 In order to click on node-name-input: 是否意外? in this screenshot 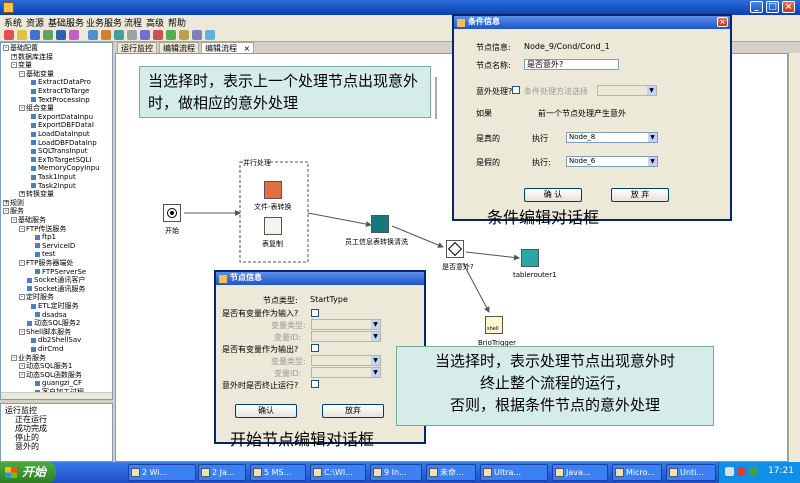, I will do `click(571, 64)`.